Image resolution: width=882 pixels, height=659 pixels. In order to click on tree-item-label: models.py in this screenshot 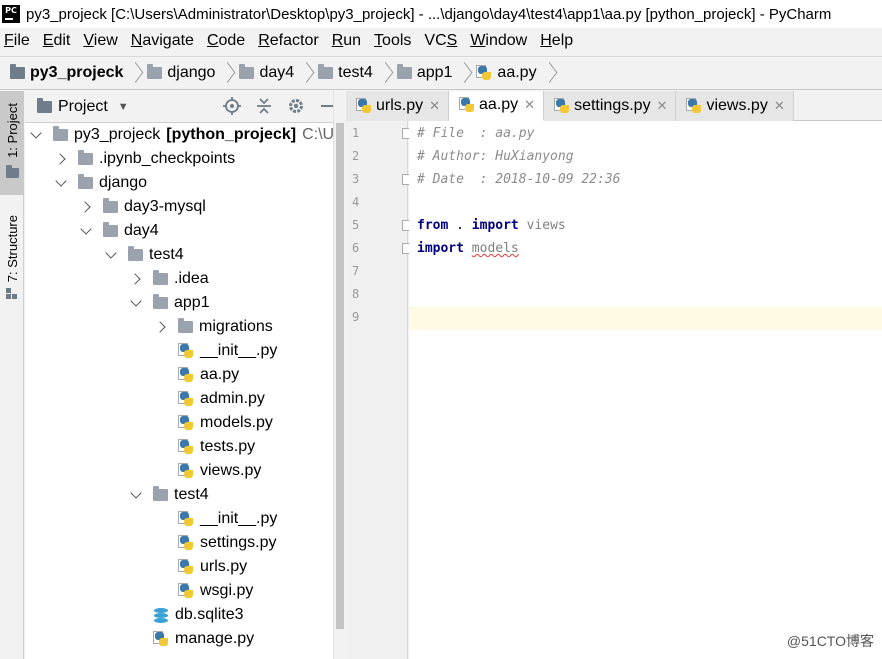, I will do `click(236, 422)`.